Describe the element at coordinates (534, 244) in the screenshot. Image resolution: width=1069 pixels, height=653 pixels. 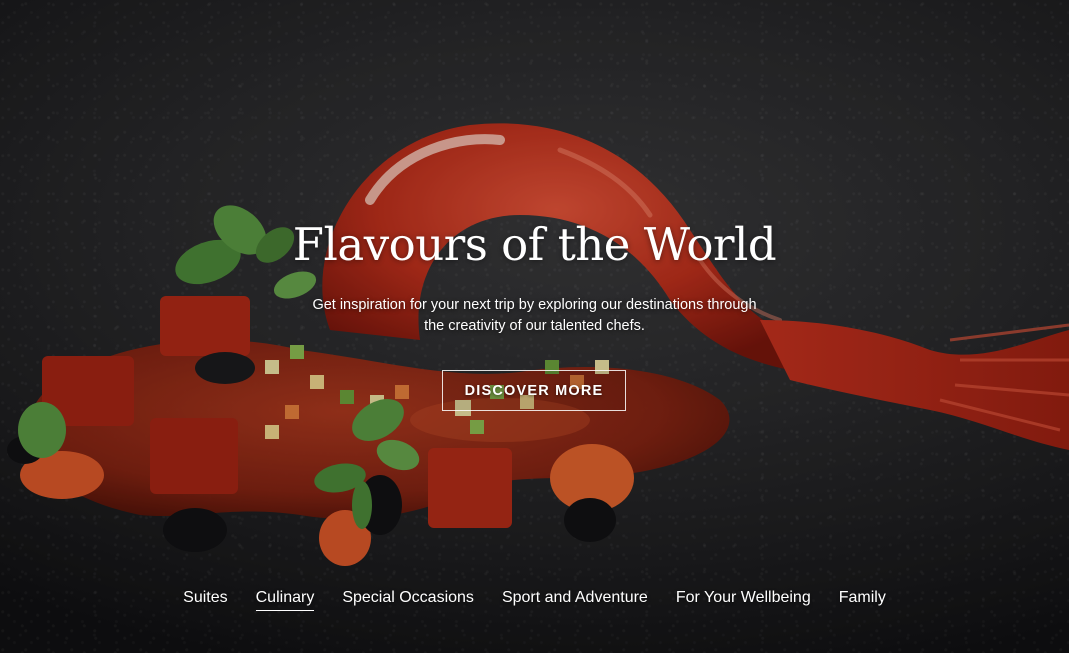
I see `hero-title: Flavours of the World` at that location.